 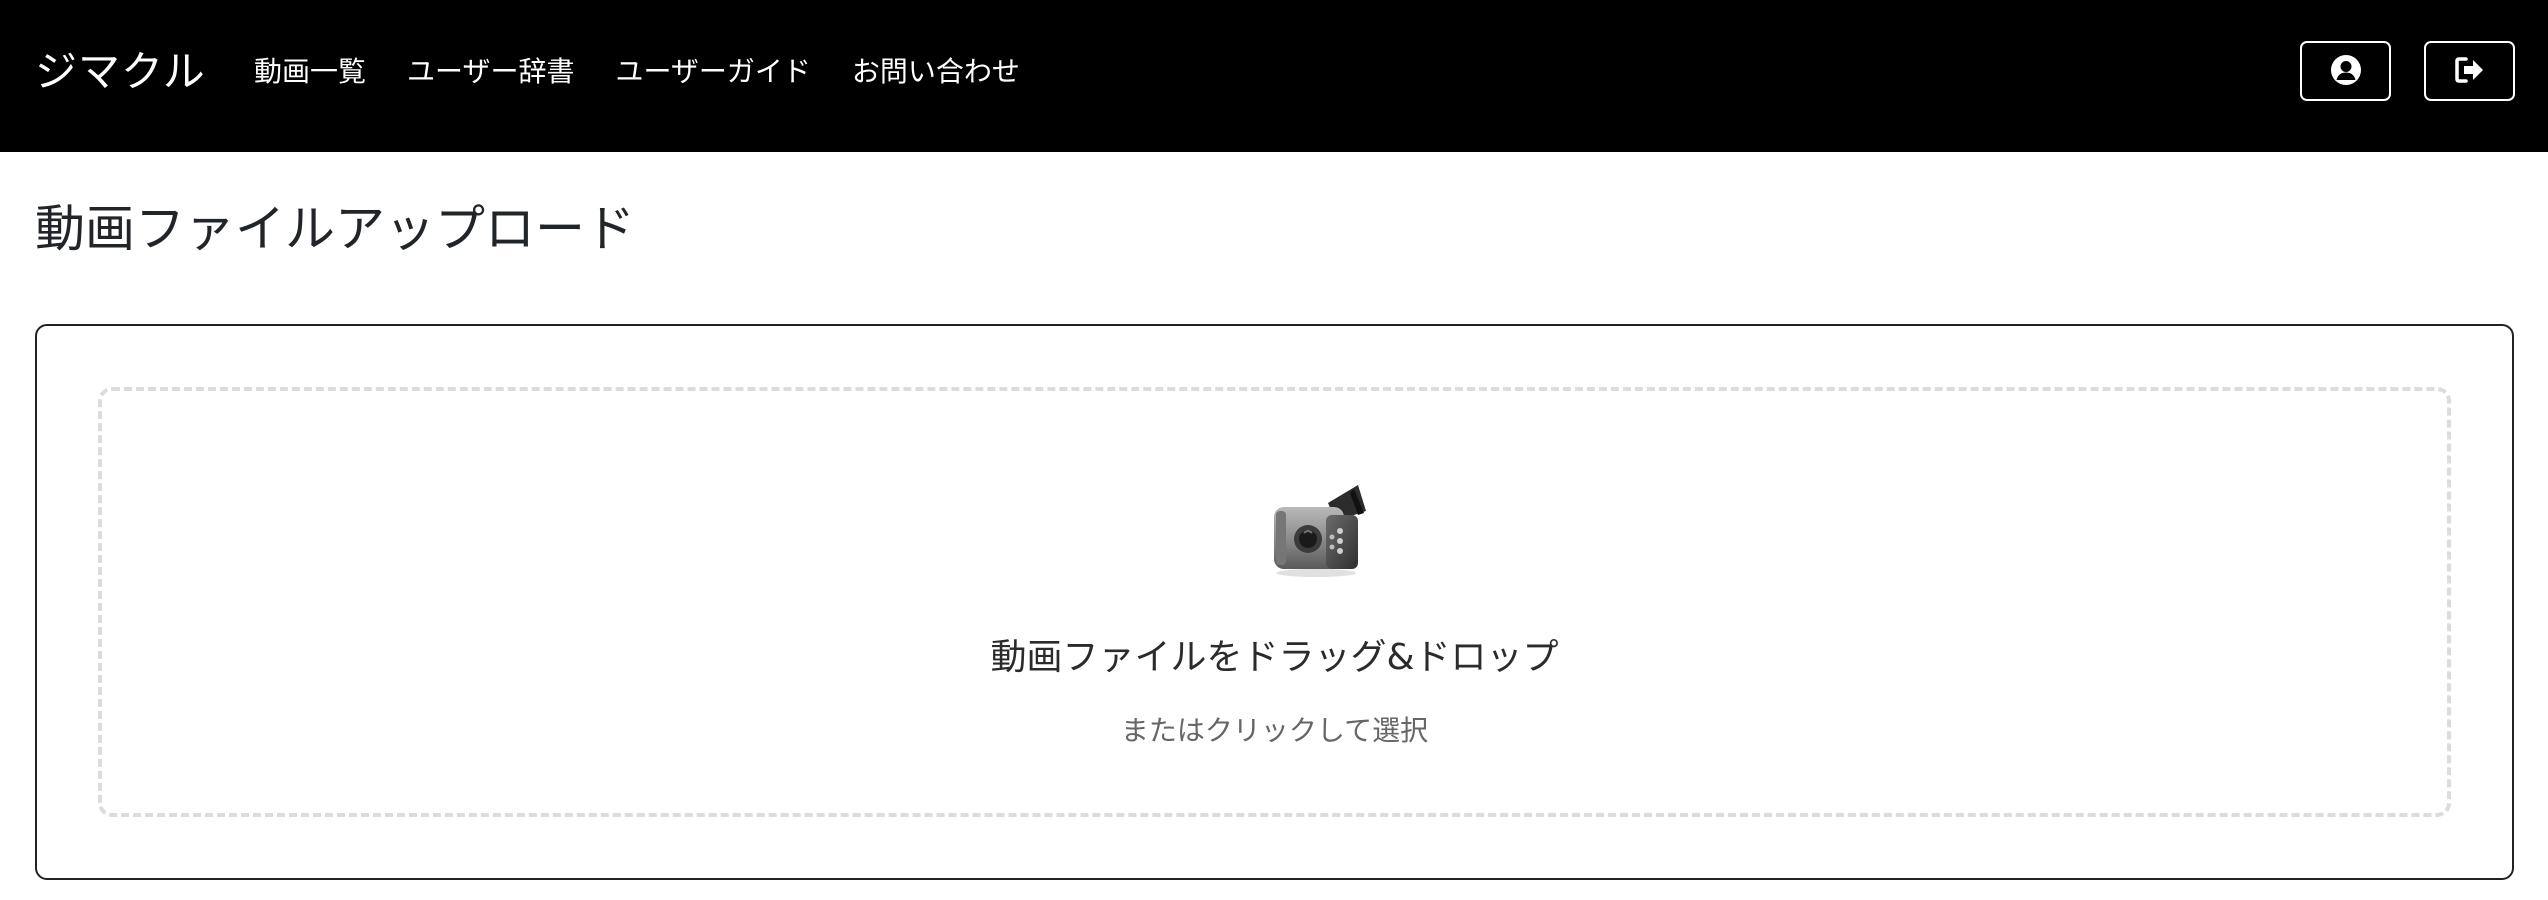 What do you see at coordinates (1274, 657) in the screenshot?
I see `dropzone-title: 動画ファイルをドラッグ&ドロップ` at bounding box center [1274, 657].